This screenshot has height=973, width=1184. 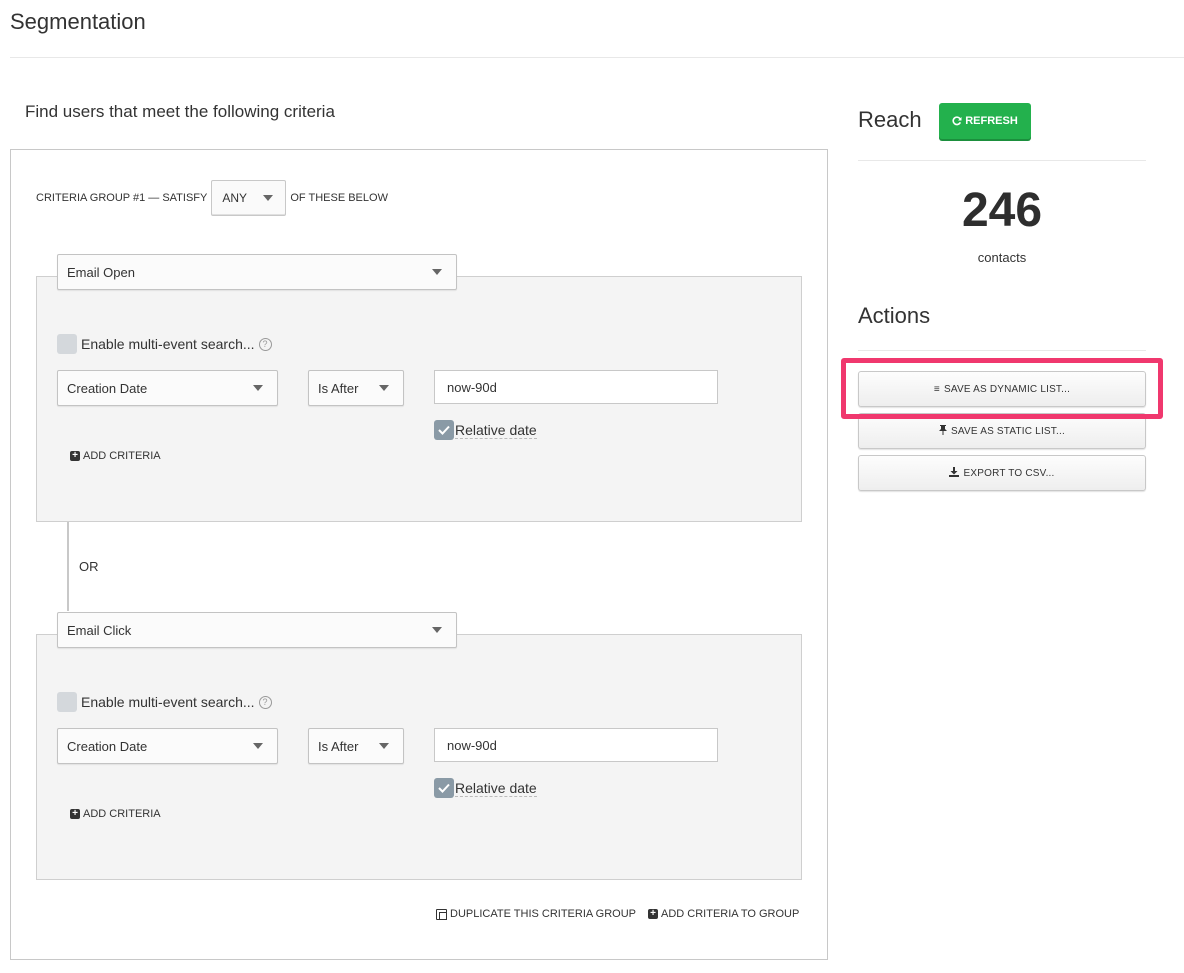 What do you see at coordinates (730, 914) in the screenshot?
I see `add-criteria-to-group-label: ADD CRITERIA TO GROUP` at bounding box center [730, 914].